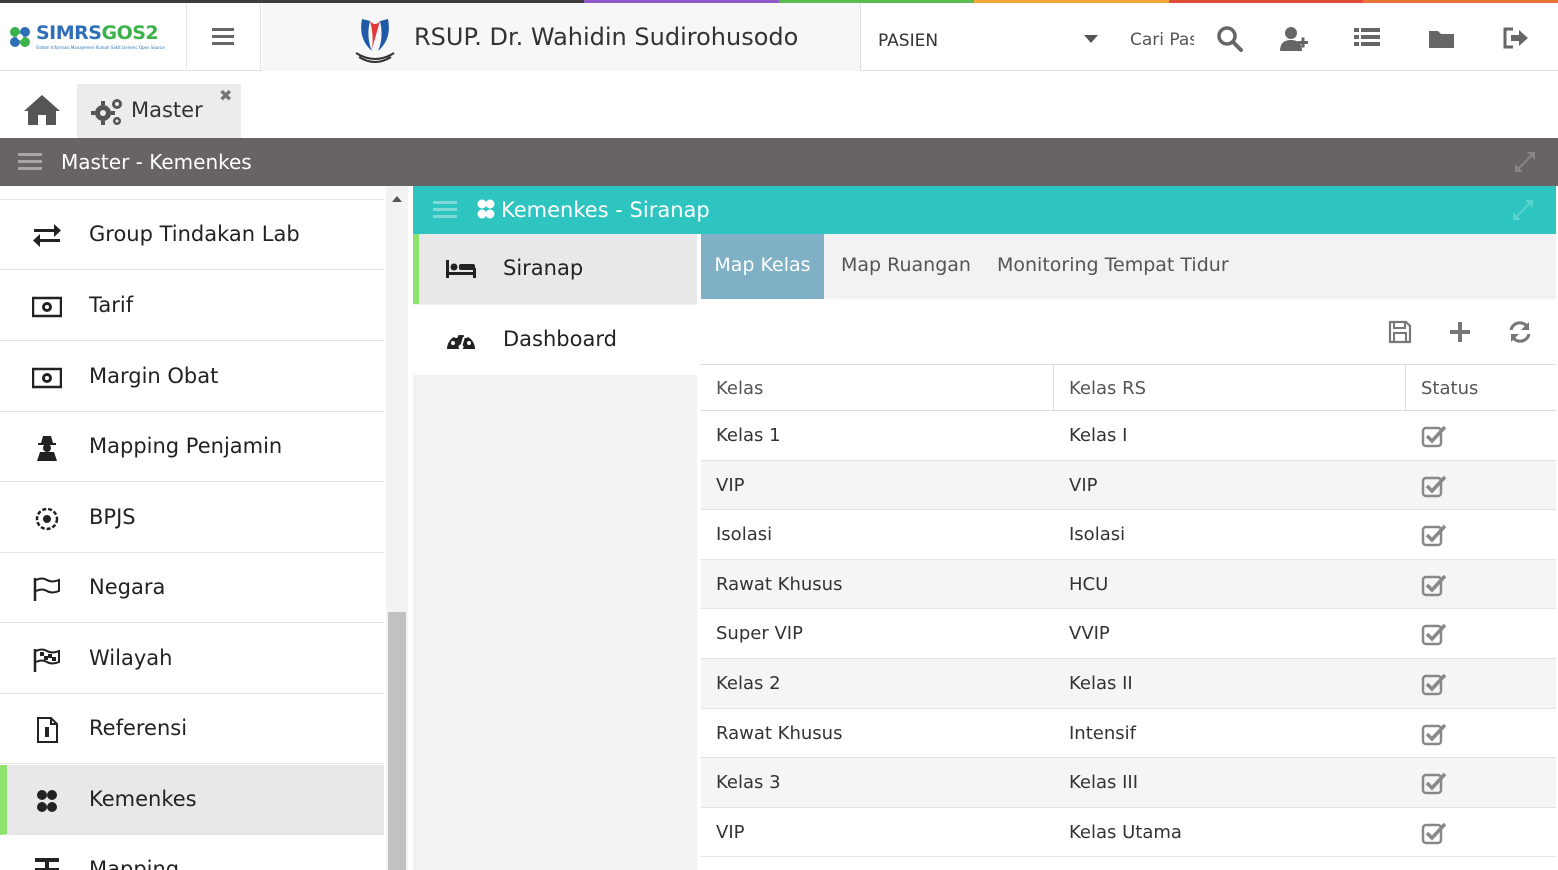  I want to click on user-secret-icon, so click(47, 448).